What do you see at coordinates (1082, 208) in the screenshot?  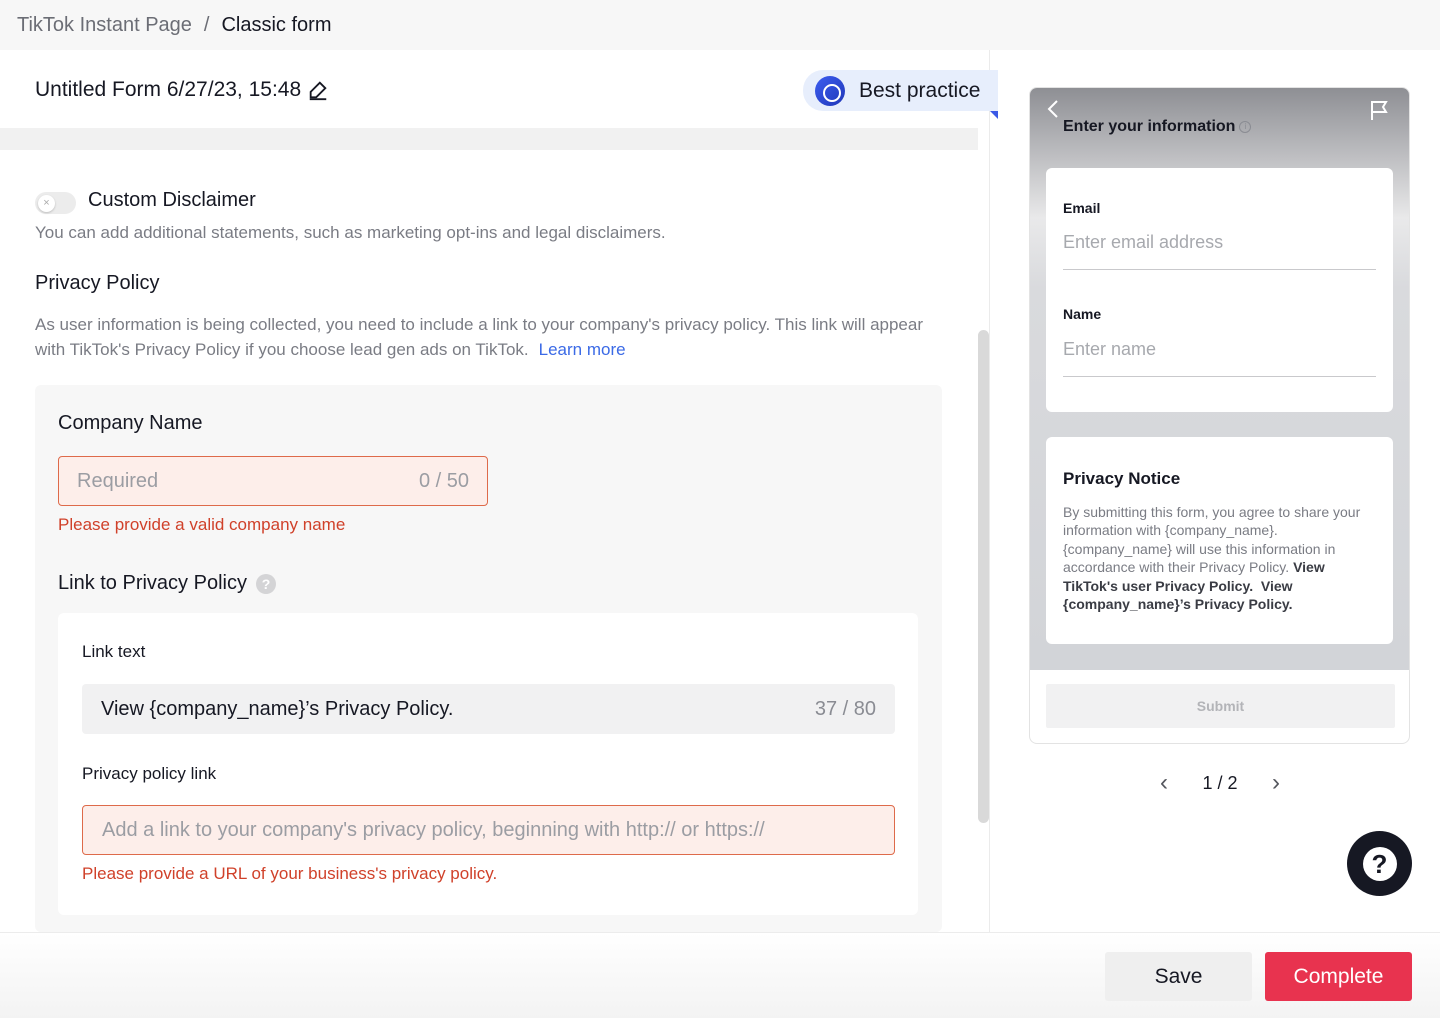 I see `preview-email-label: Email` at bounding box center [1082, 208].